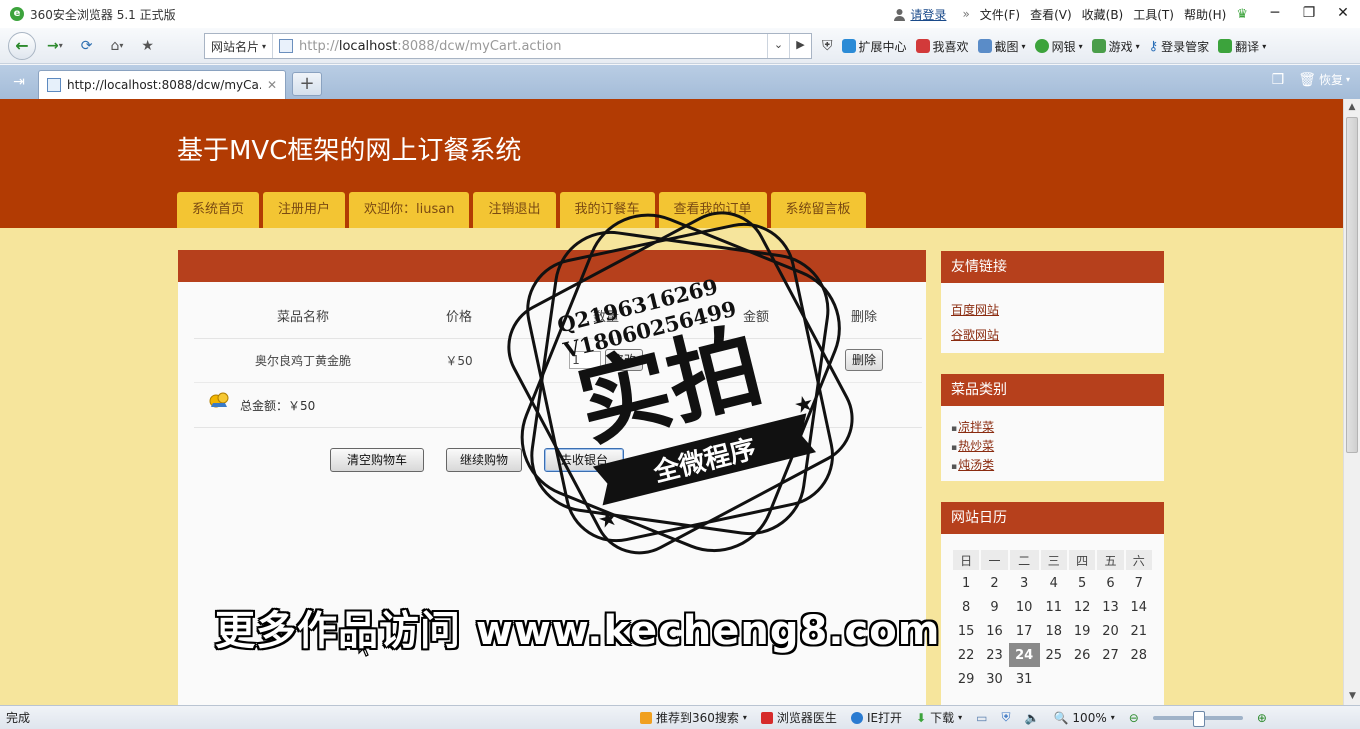 The width and height of the screenshot is (1360, 729). Describe the element at coordinates (87, 46) in the screenshot. I see `refresh-button: ⟳` at that location.